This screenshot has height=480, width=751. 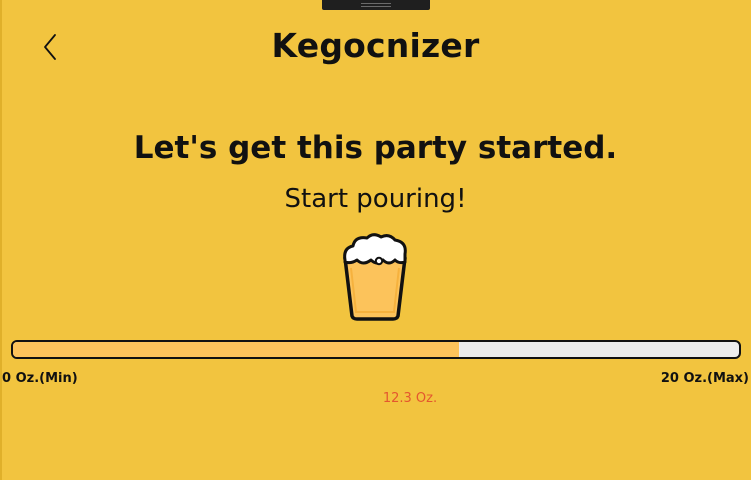 I want to click on max-label: 20 Oz.(Max), so click(x=704, y=378).